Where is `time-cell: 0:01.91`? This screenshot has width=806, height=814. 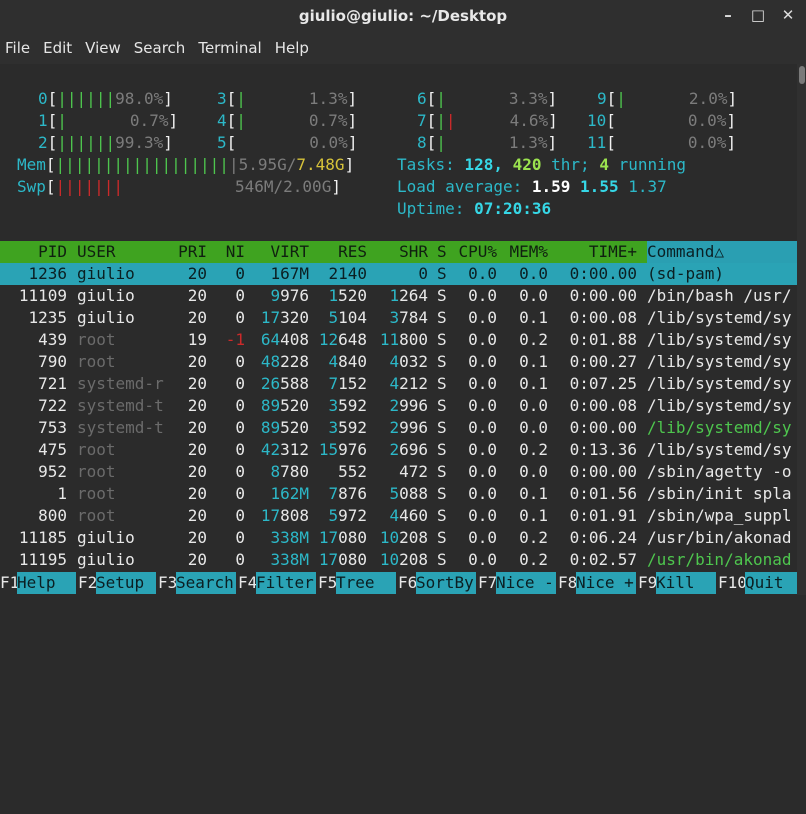 time-cell: 0:01.91 is located at coordinates (603, 515).